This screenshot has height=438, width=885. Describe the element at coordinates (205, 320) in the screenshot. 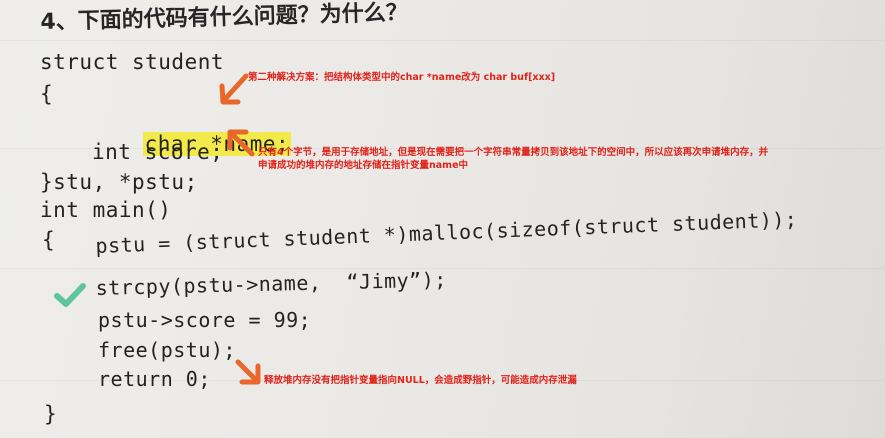

I see `code-line-10: pstu->score = 99;` at that location.